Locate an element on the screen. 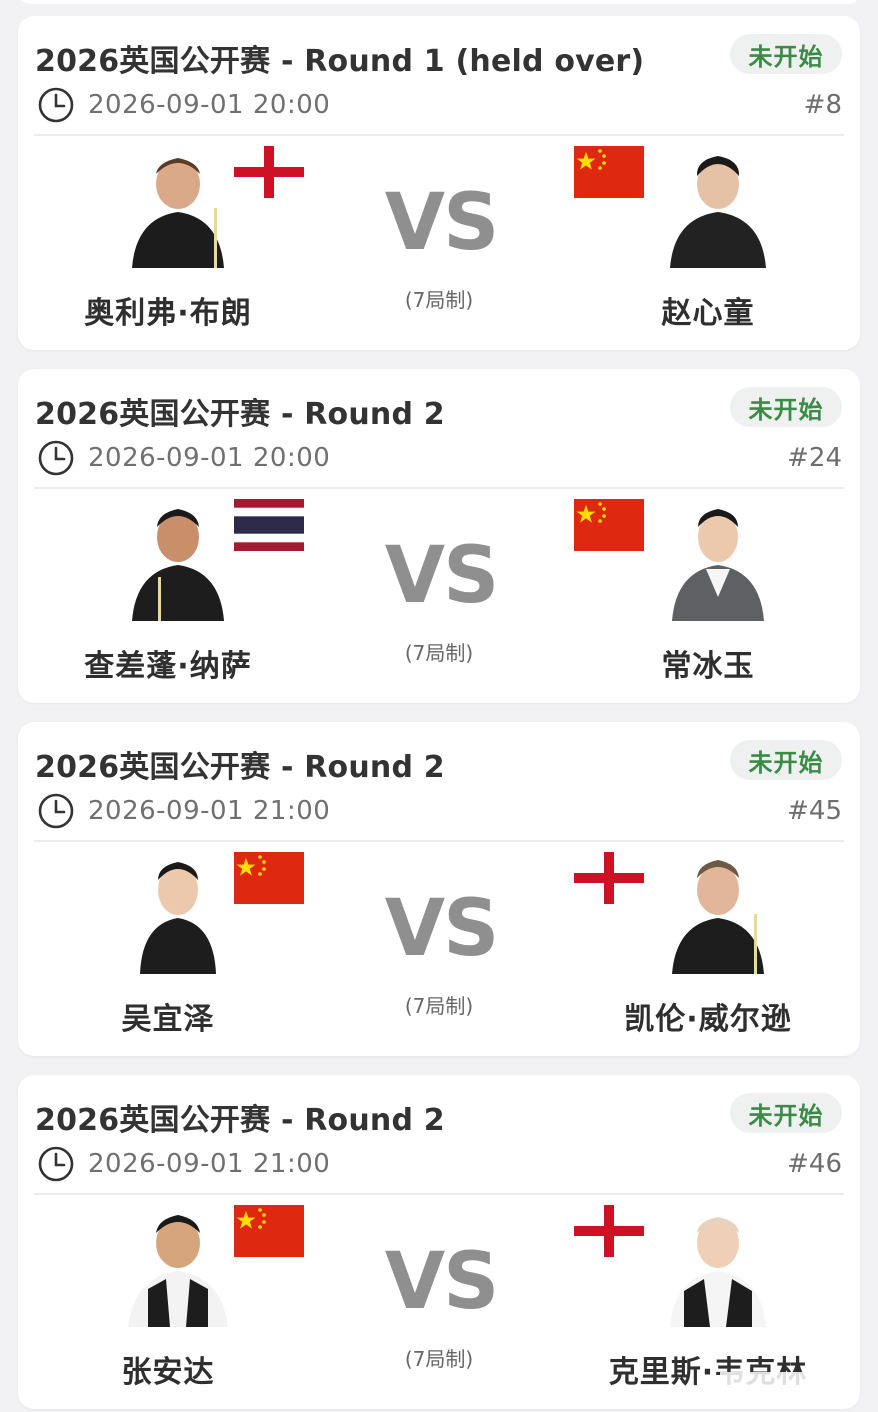  player-name: 查差蓬·纳萨 is located at coordinates (168, 666).